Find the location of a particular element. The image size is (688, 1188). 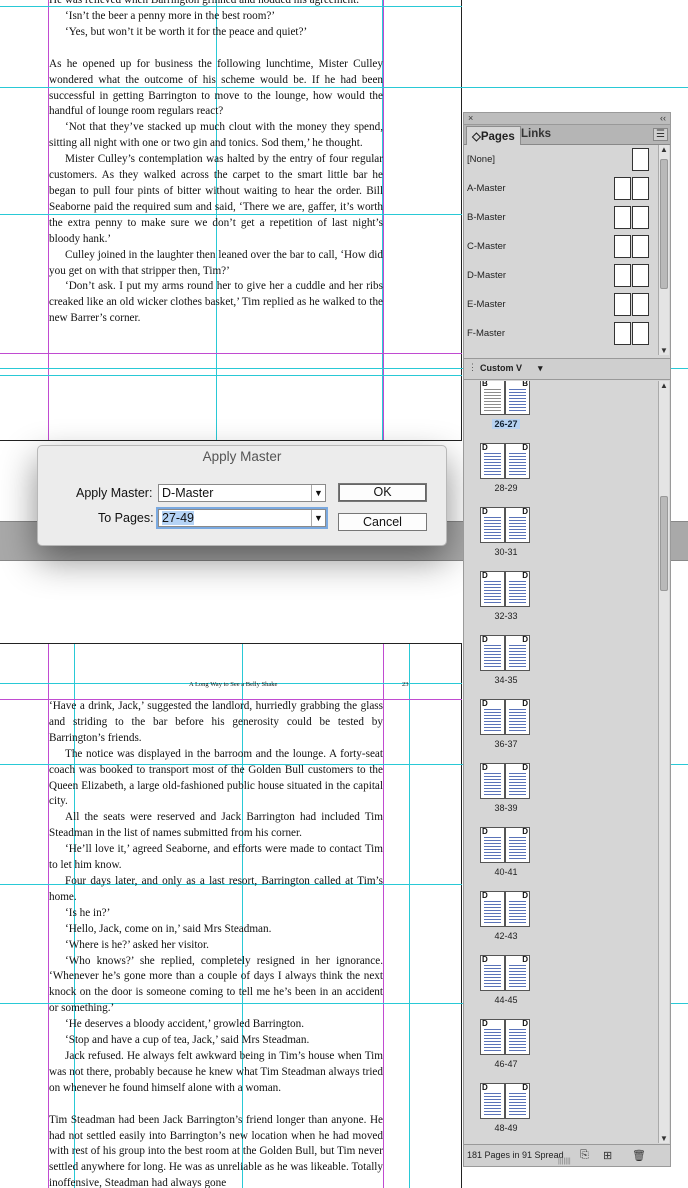

spread-label: 48-49 is located at coordinates (506, 1128).